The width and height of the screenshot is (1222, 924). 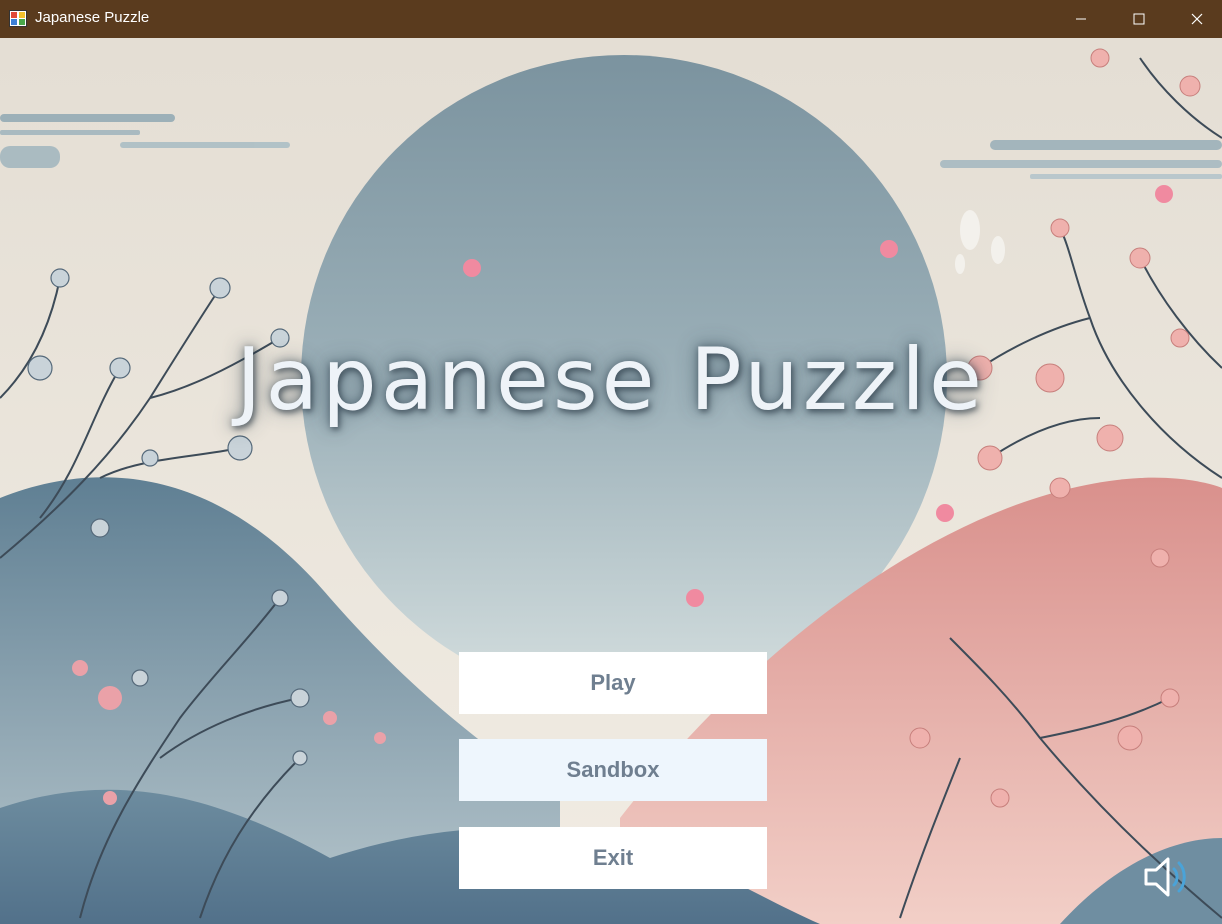 I want to click on title-bar: Japanese Puzzle, so click(x=611, y=19).